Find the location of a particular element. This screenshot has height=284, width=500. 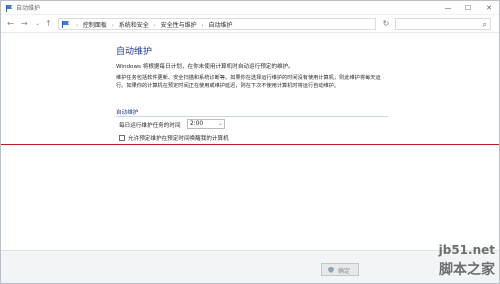

page-title: 自动维护 is located at coordinates (134, 52).